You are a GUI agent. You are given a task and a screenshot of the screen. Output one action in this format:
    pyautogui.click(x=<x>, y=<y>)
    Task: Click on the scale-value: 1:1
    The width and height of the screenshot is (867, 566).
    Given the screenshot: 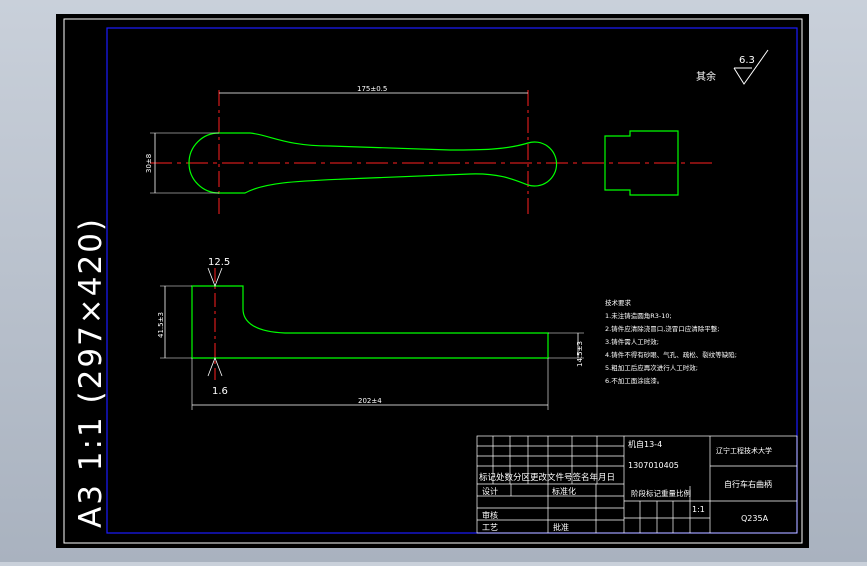 What is the action you would take?
    pyautogui.click(x=698, y=509)
    